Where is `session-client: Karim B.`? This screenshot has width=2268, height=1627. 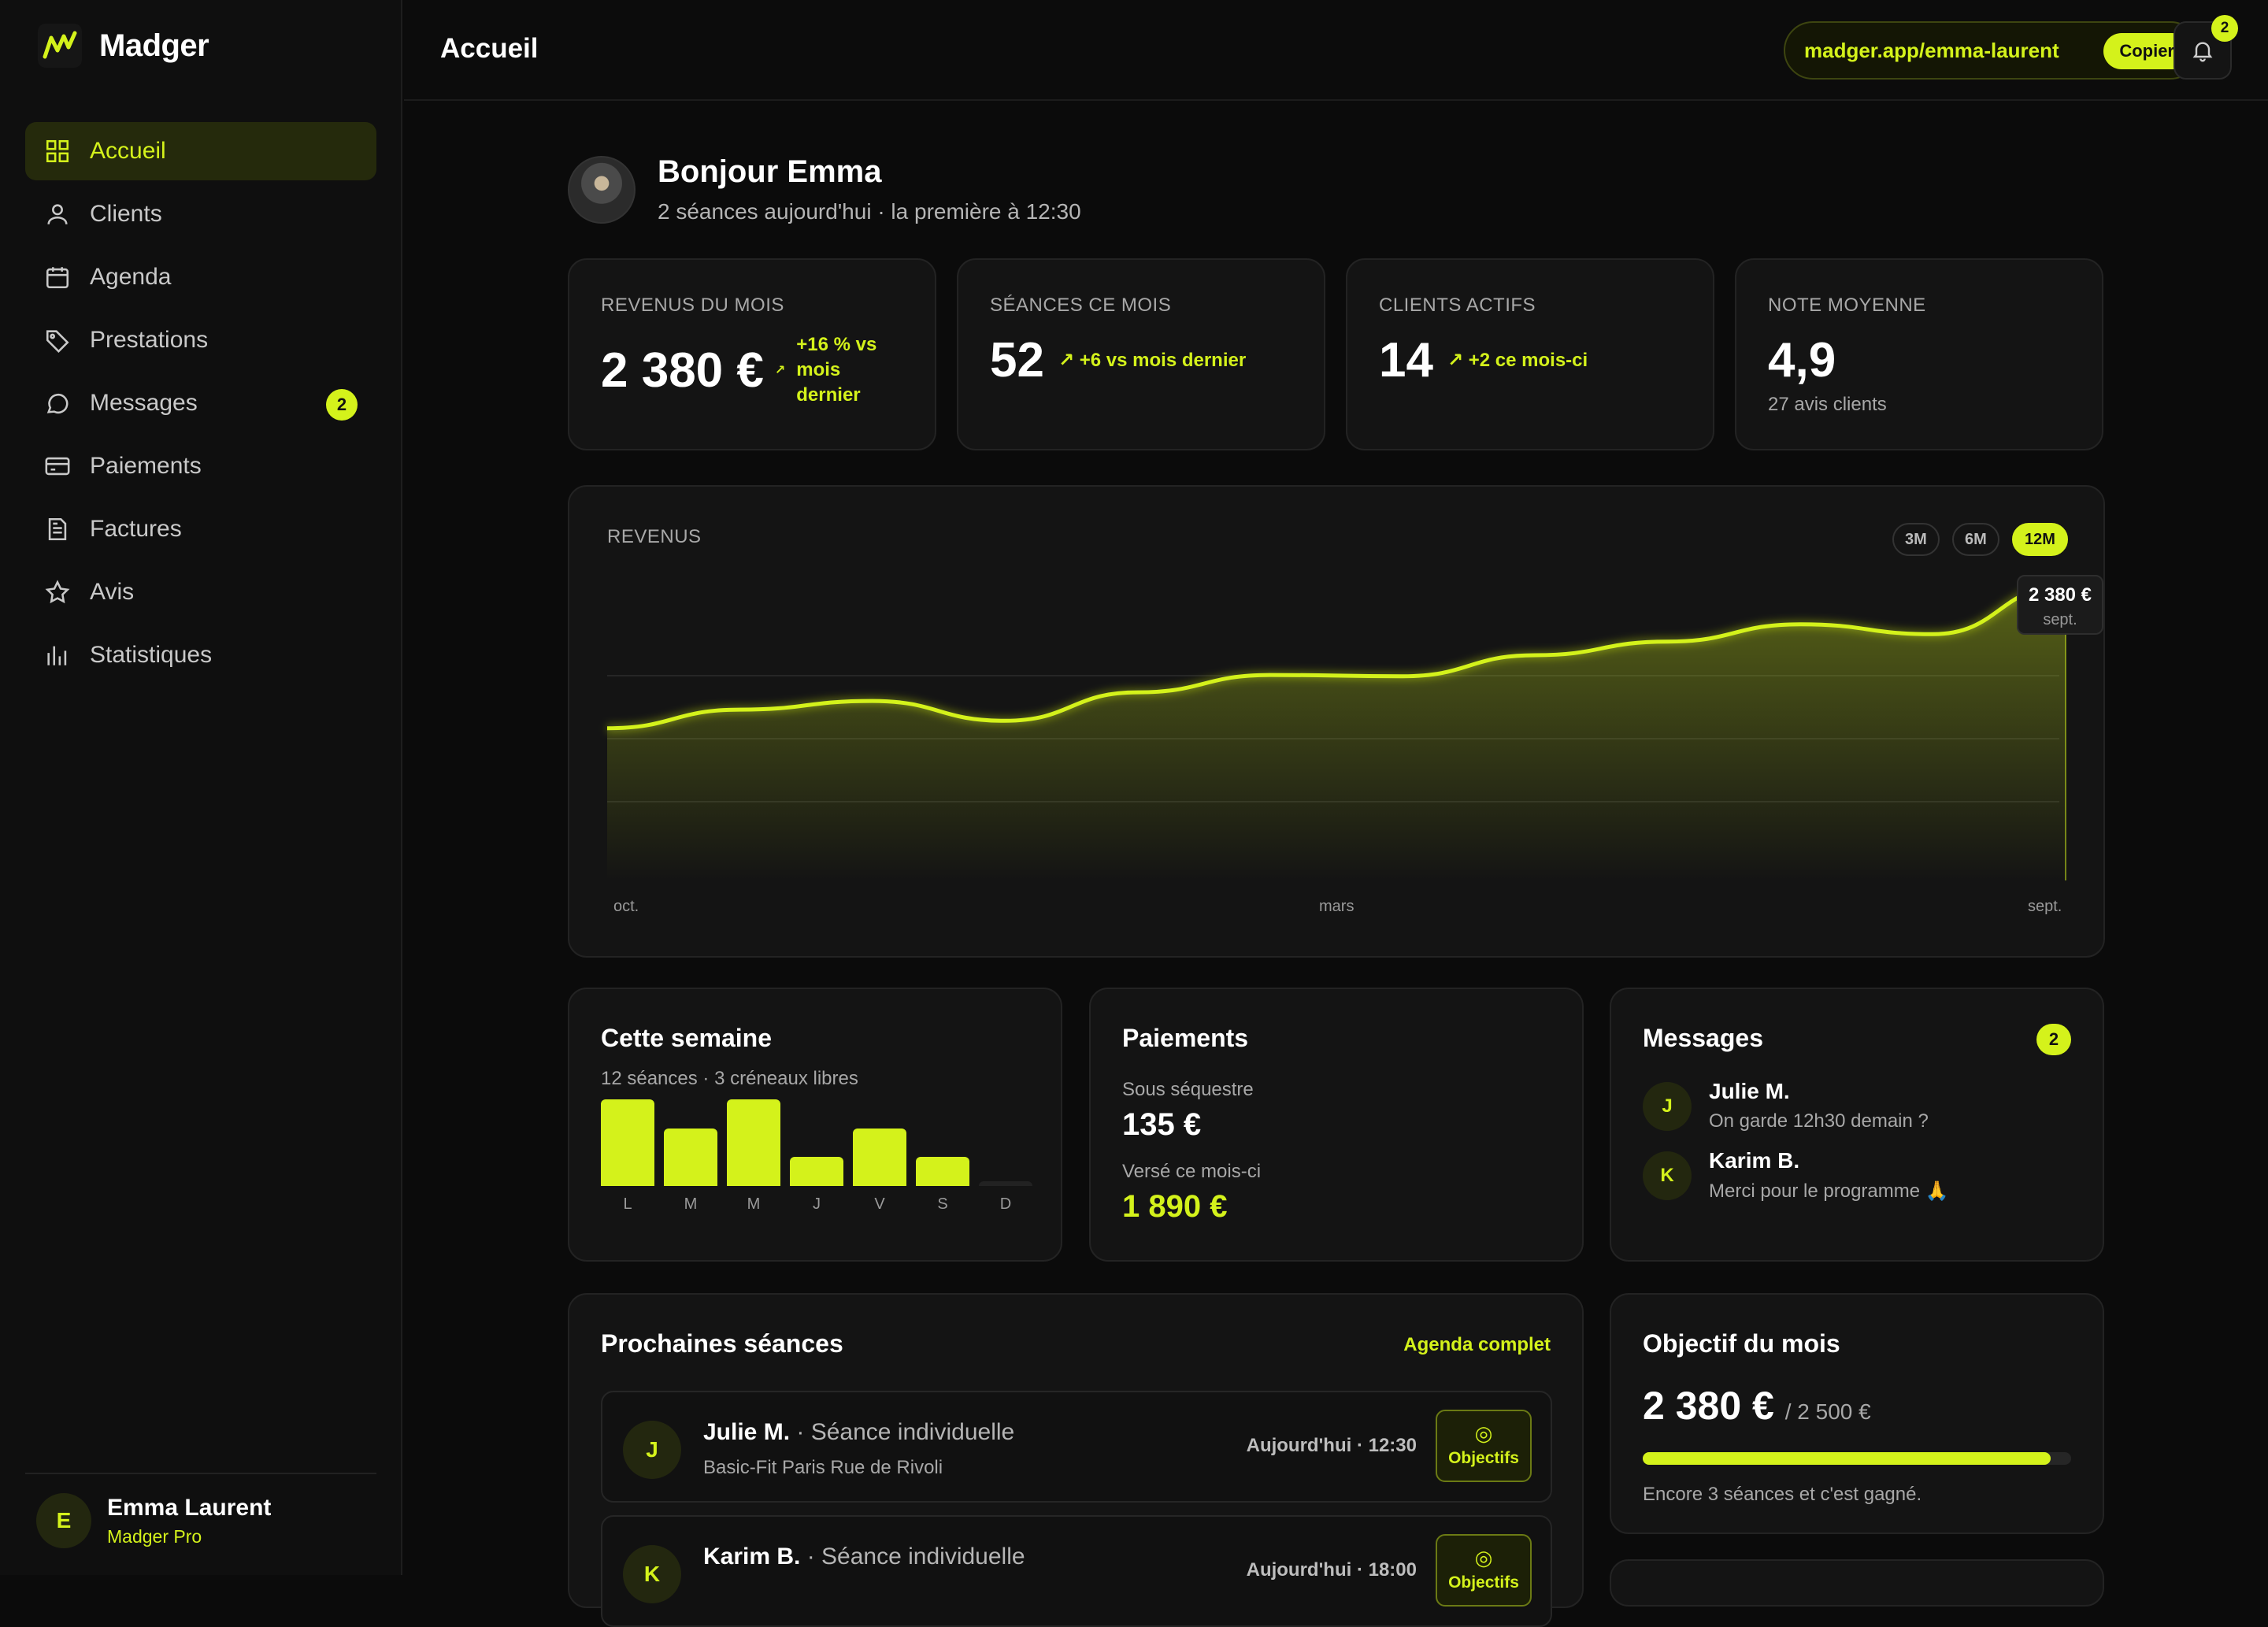
session-client: Karim B. is located at coordinates (752, 1557).